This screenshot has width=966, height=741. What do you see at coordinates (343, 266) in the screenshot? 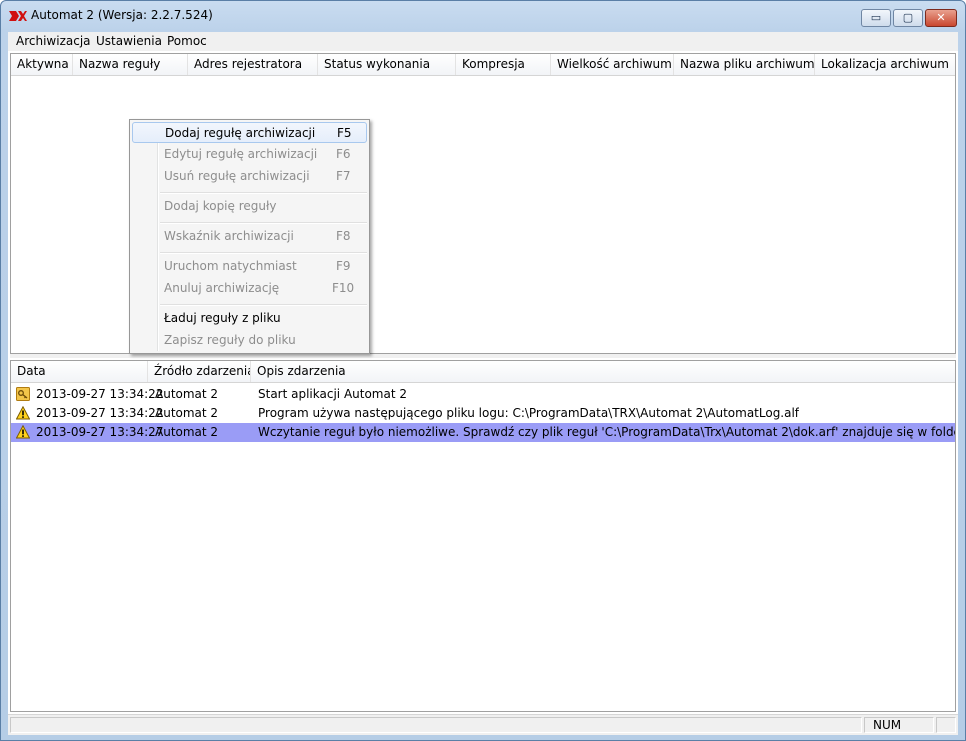
I see `ctx-run-now-shortcut: F9` at bounding box center [343, 266].